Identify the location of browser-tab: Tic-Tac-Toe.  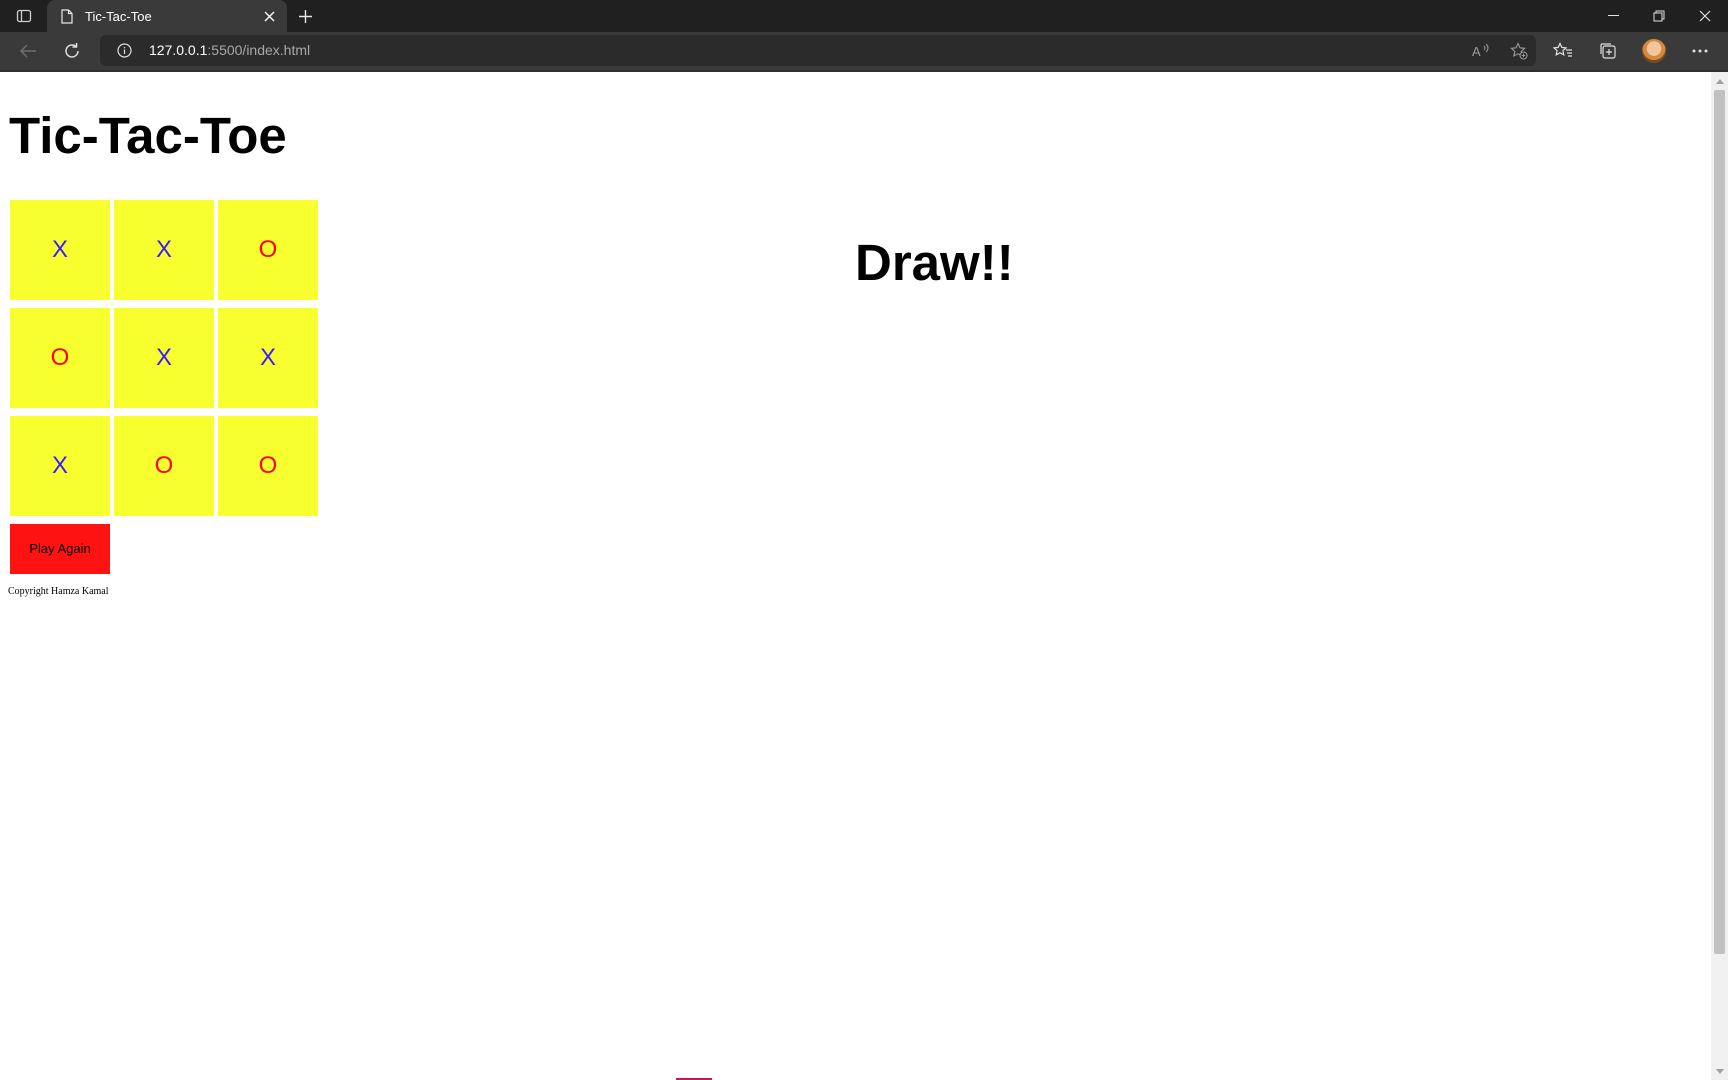
(167, 16).